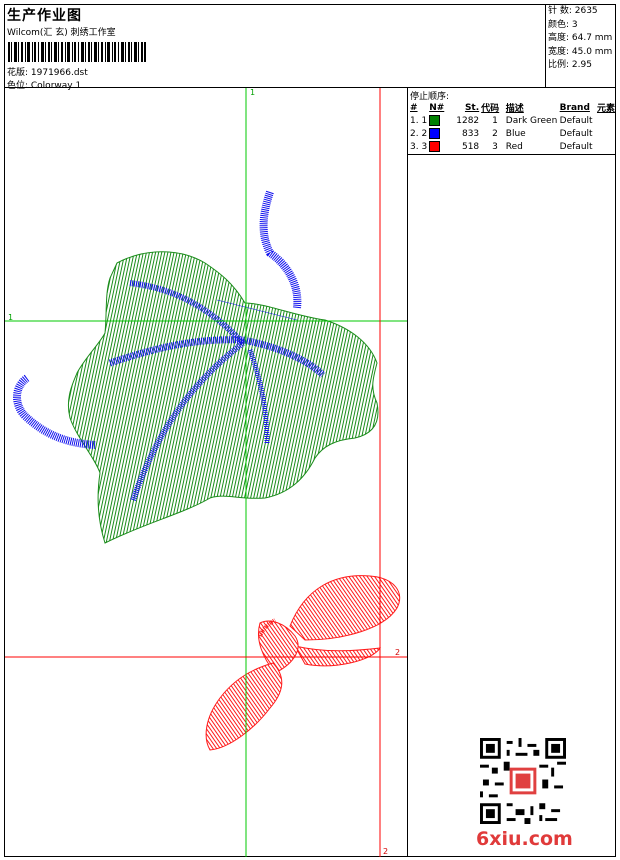 The height and width of the screenshot is (860, 620). What do you see at coordinates (430, 97) in the screenshot?
I see `stop-sequence-title: 停止顺序:` at bounding box center [430, 97].